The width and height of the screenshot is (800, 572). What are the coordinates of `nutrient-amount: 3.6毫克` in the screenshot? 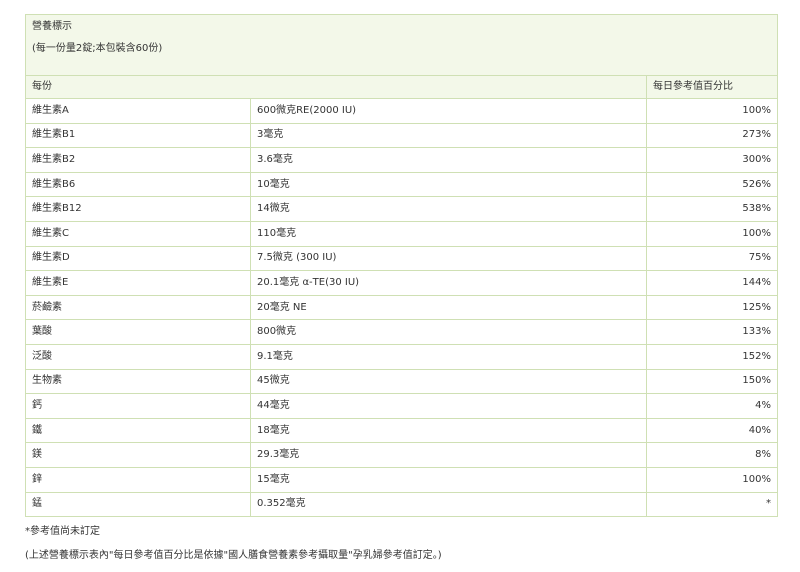 It's located at (448, 160).